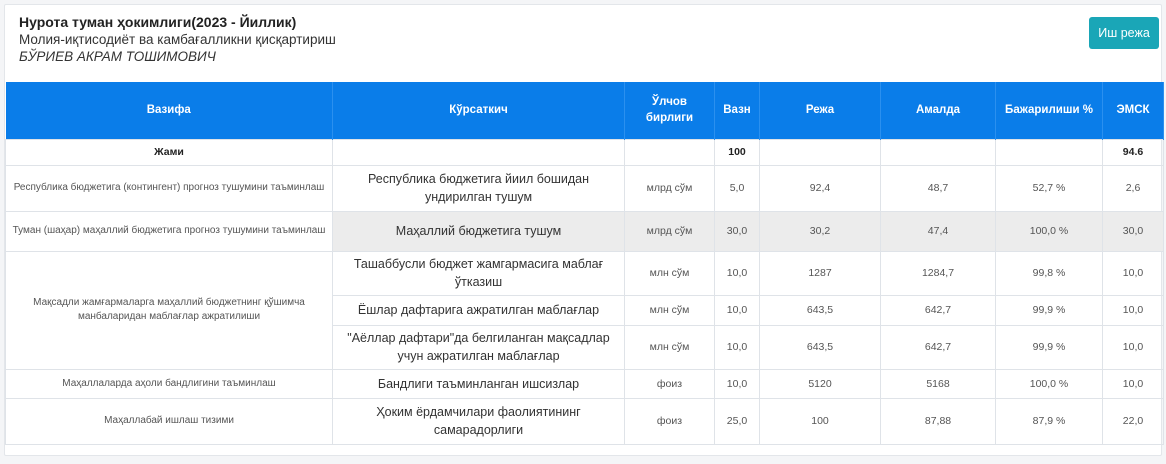 The height and width of the screenshot is (464, 1166). What do you see at coordinates (820, 421) in the screenshot?
I see `plan-cell: 100` at bounding box center [820, 421].